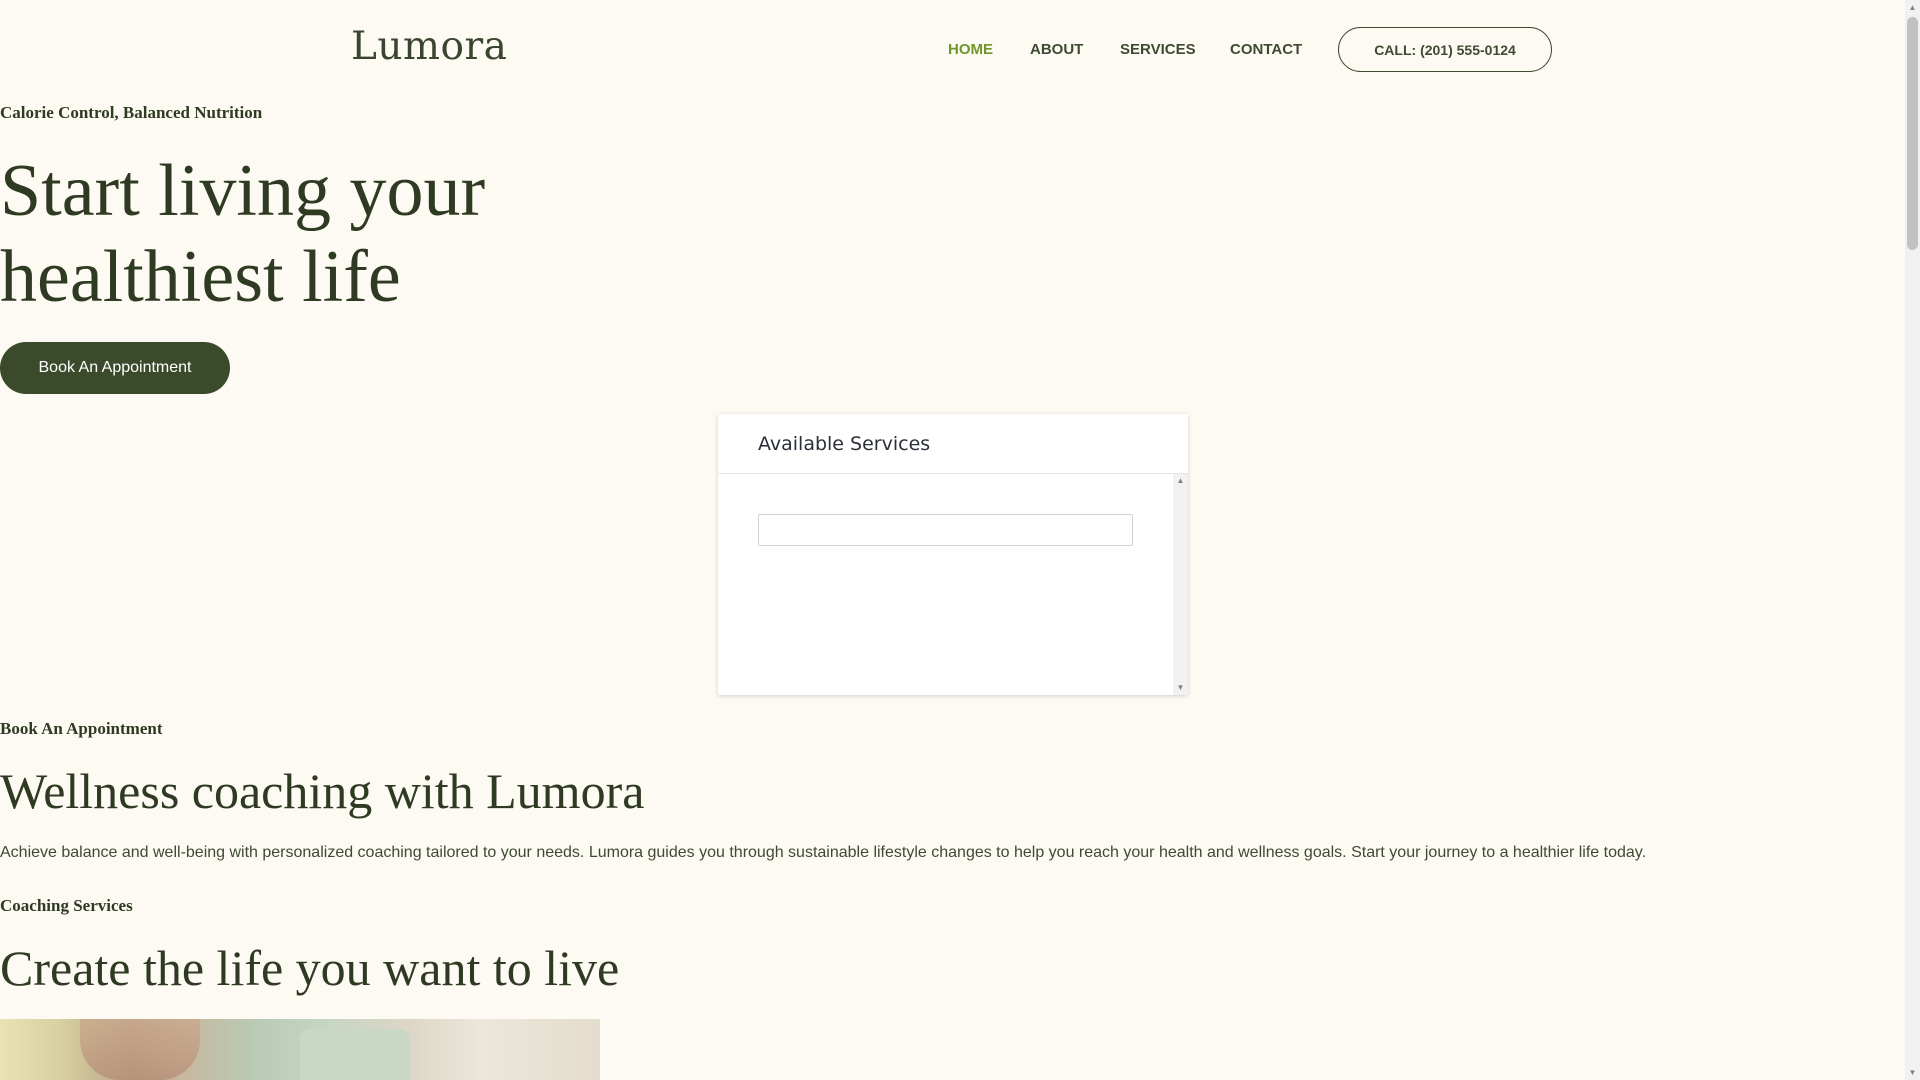 The height and width of the screenshot is (1080, 1920). Describe the element at coordinates (1180, 688) in the screenshot. I see `scroll-down-arrow-icon: ▼` at that location.